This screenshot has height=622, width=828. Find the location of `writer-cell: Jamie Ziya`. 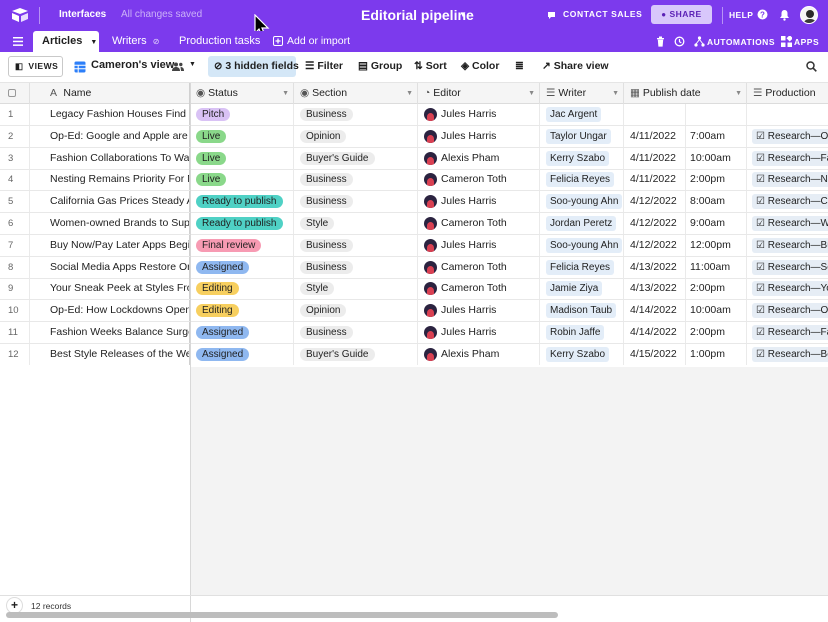

writer-cell: Jamie Ziya is located at coordinates (582, 289).